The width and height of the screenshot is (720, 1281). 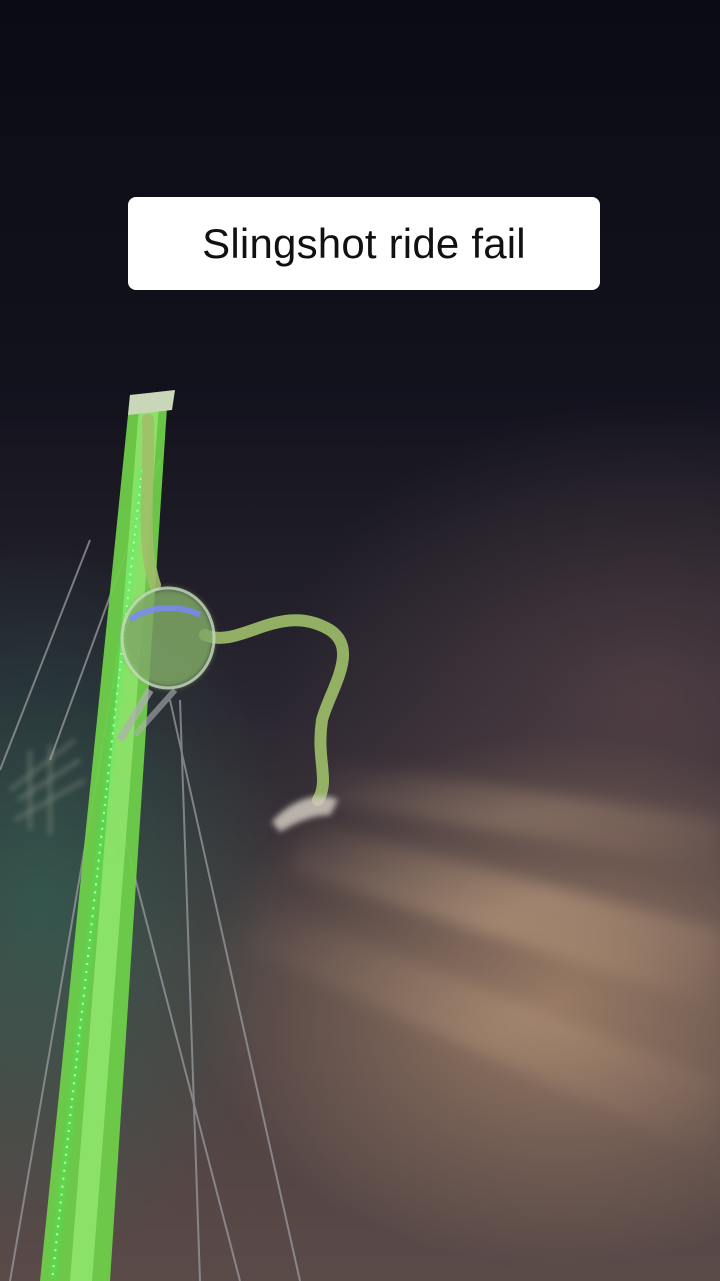 I want to click on caption-overlay: Slingshot ride fail, so click(x=364, y=243).